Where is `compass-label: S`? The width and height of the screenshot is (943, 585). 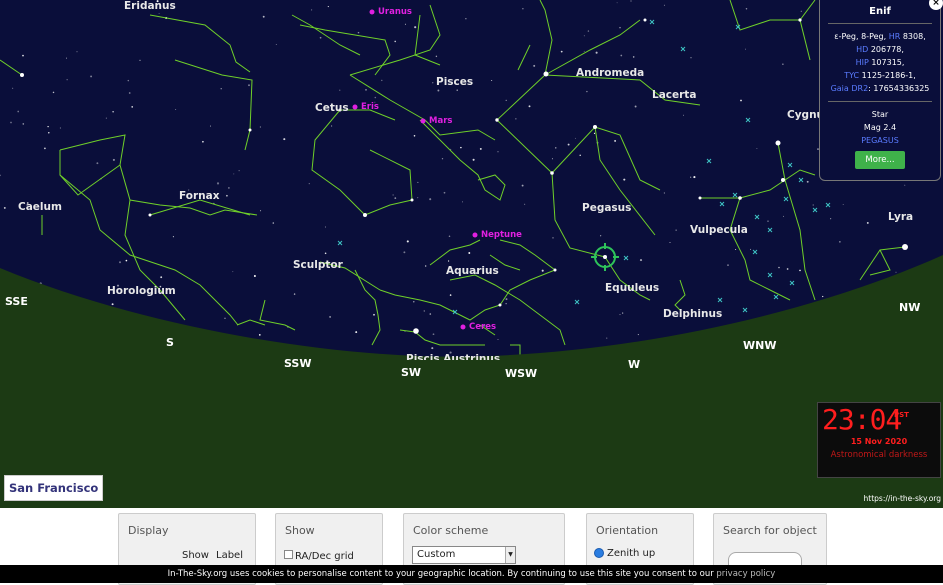 compass-label: S is located at coordinates (170, 342).